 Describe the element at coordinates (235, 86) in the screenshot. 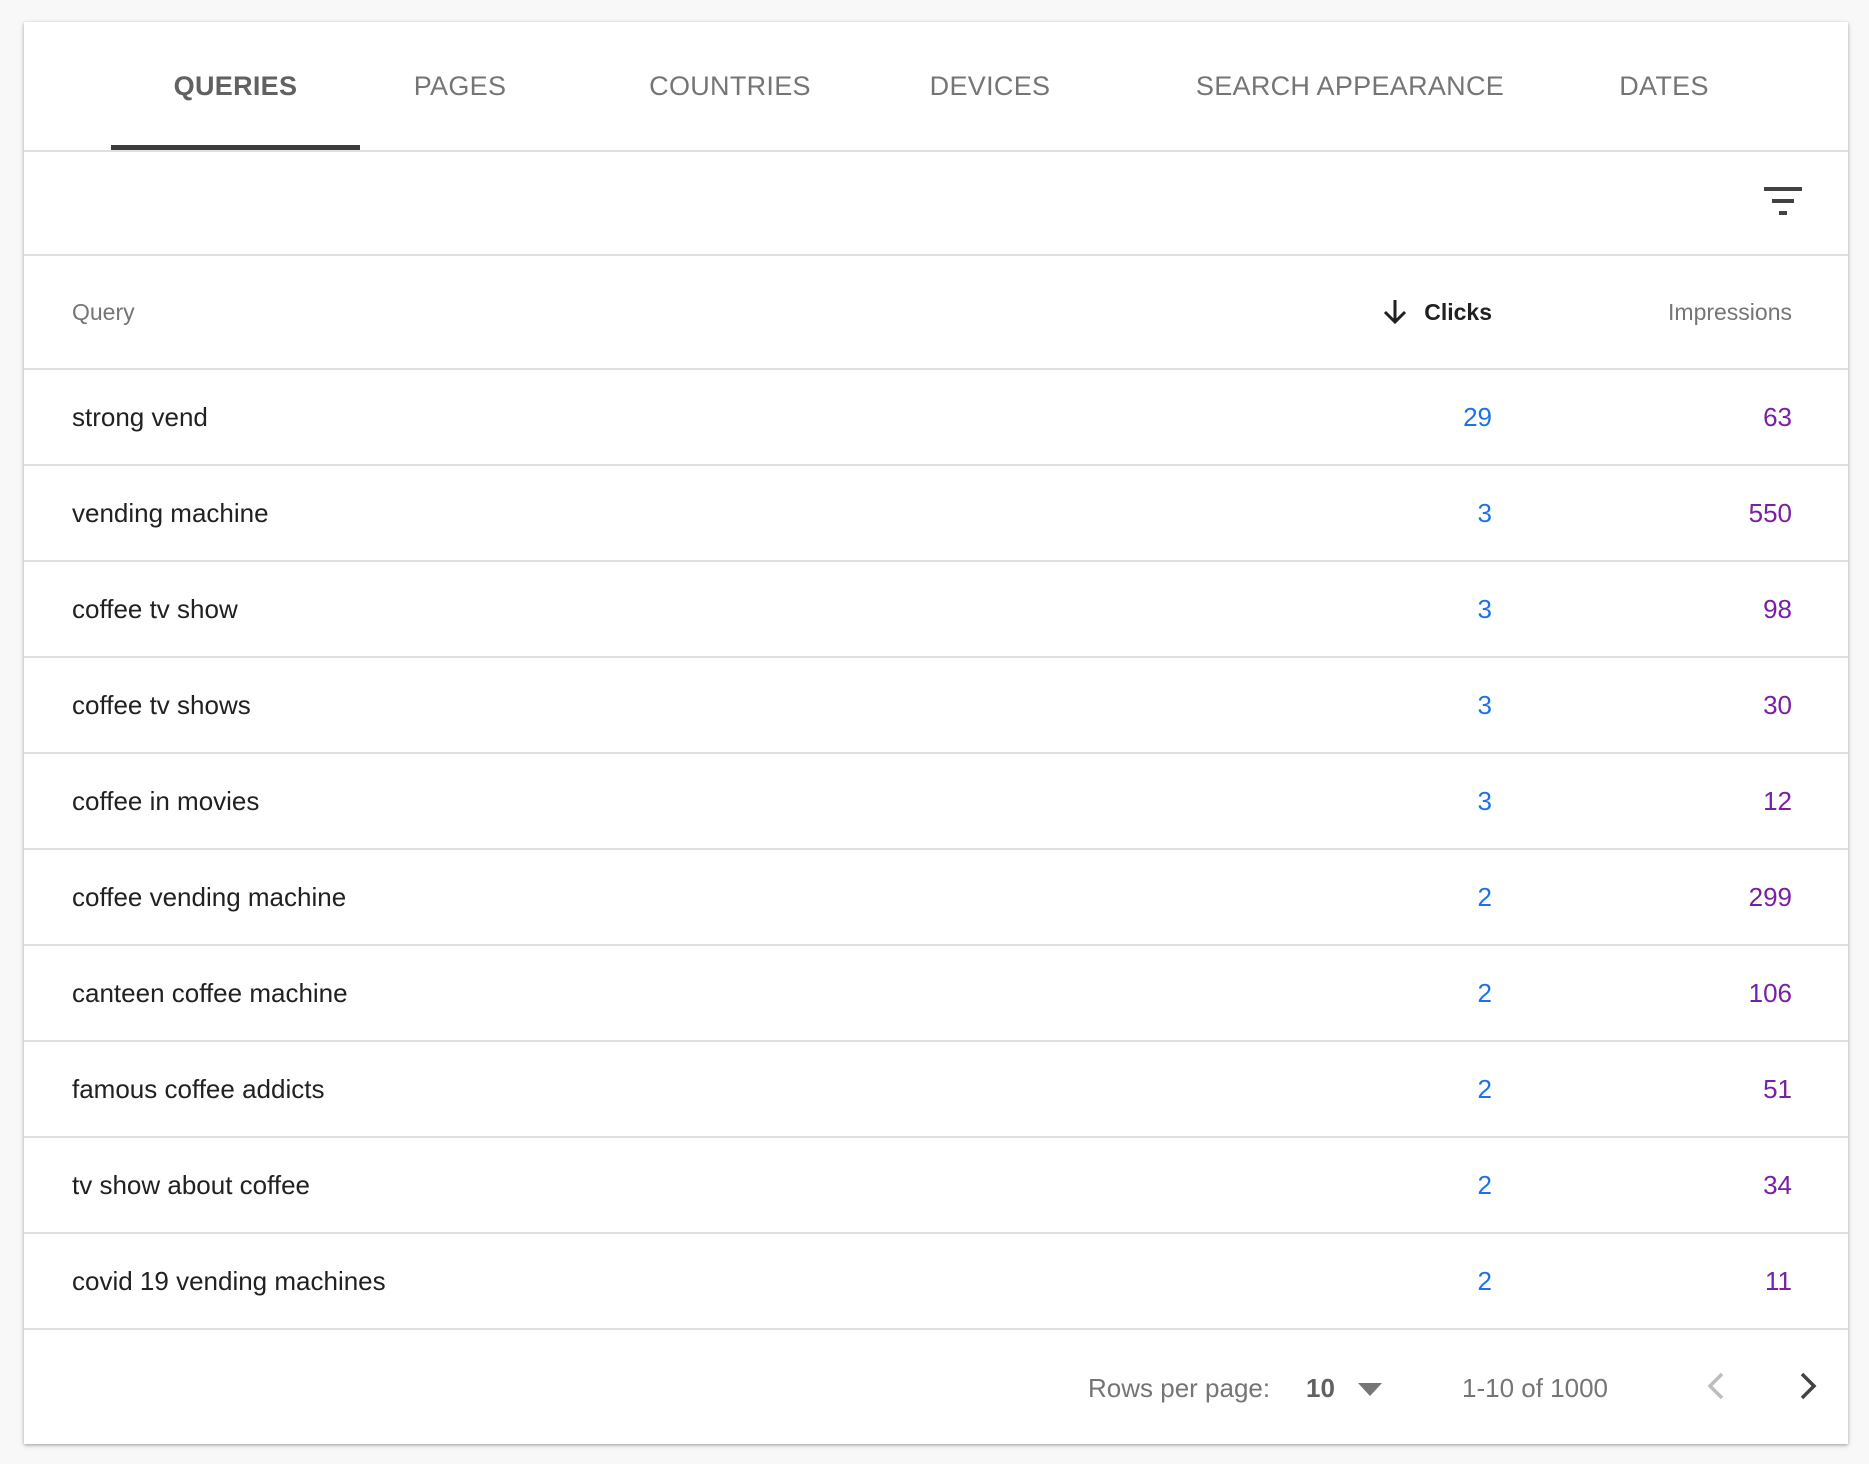

I see `tab-queries: QUERIES` at that location.